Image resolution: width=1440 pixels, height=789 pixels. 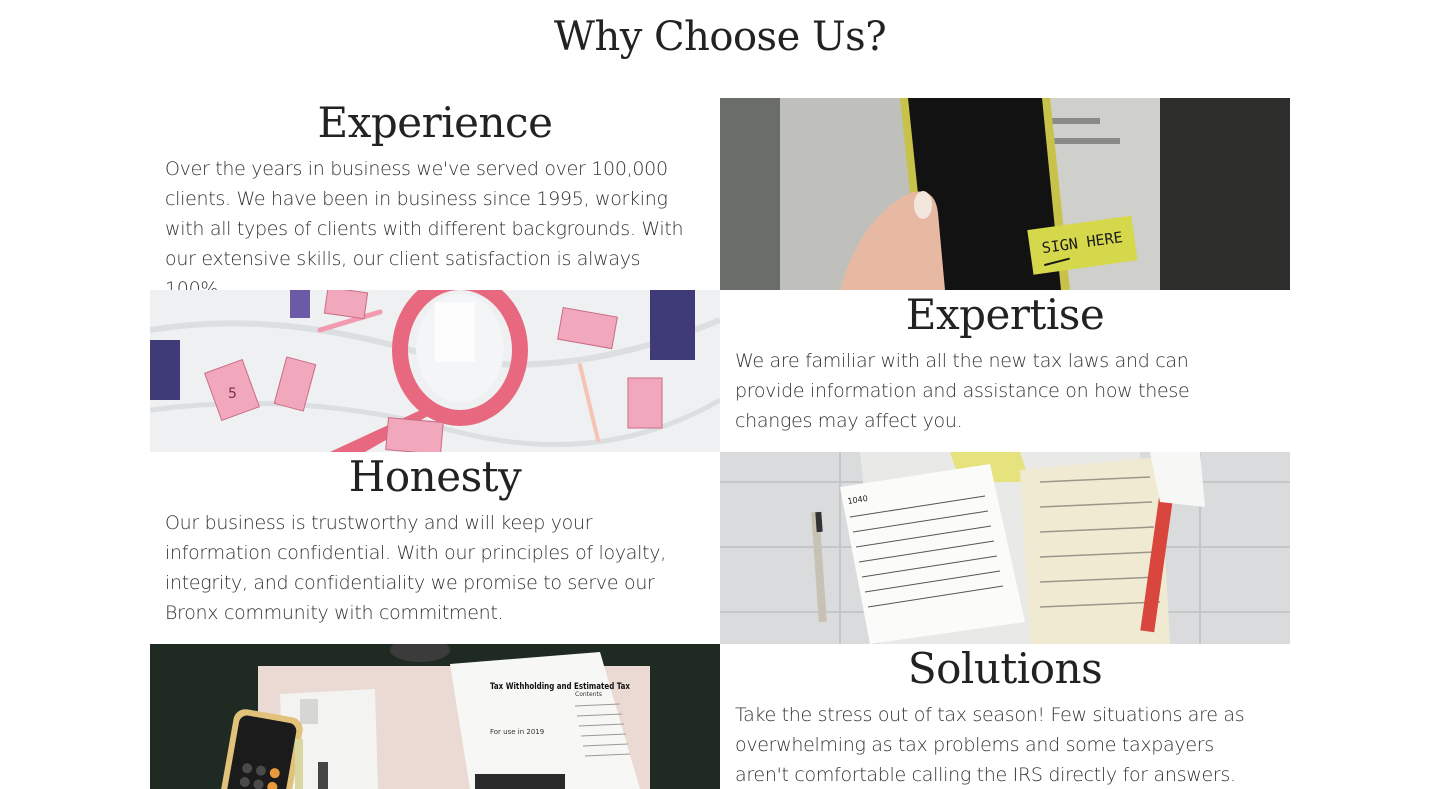 I want to click on honesty-title: Honesty, so click(x=435, y=476).